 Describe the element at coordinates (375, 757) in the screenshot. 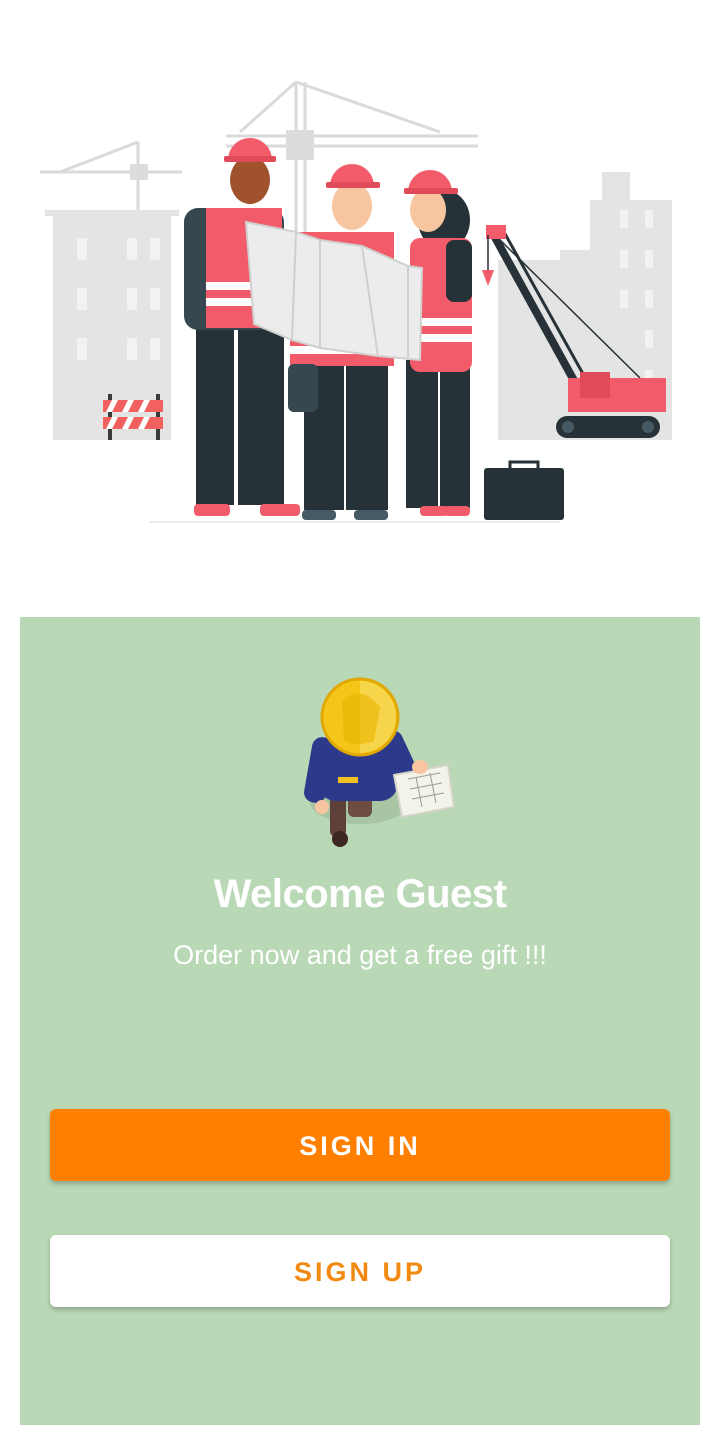

I see `worker-avatar-image` at that location.